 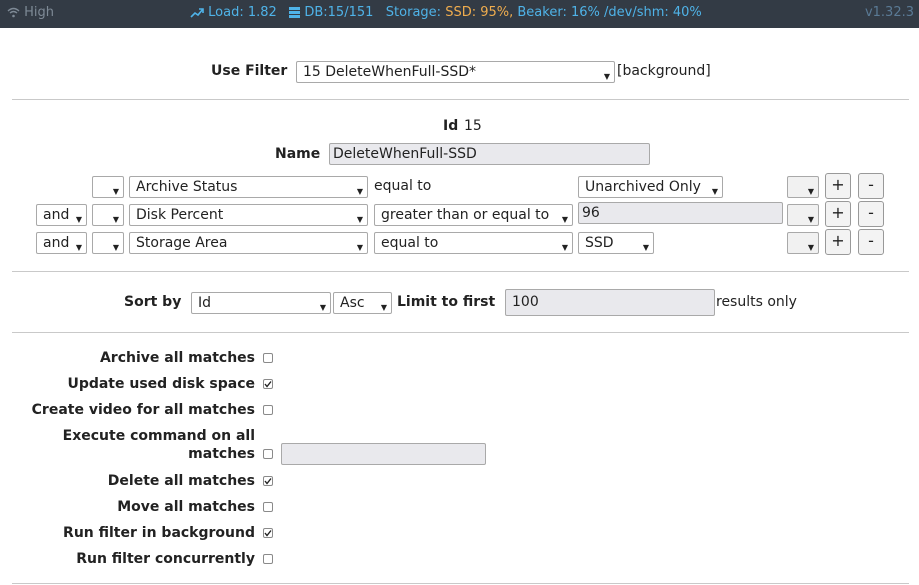 I want to click on delete-all-checkbox, so click(x=268, y=481).